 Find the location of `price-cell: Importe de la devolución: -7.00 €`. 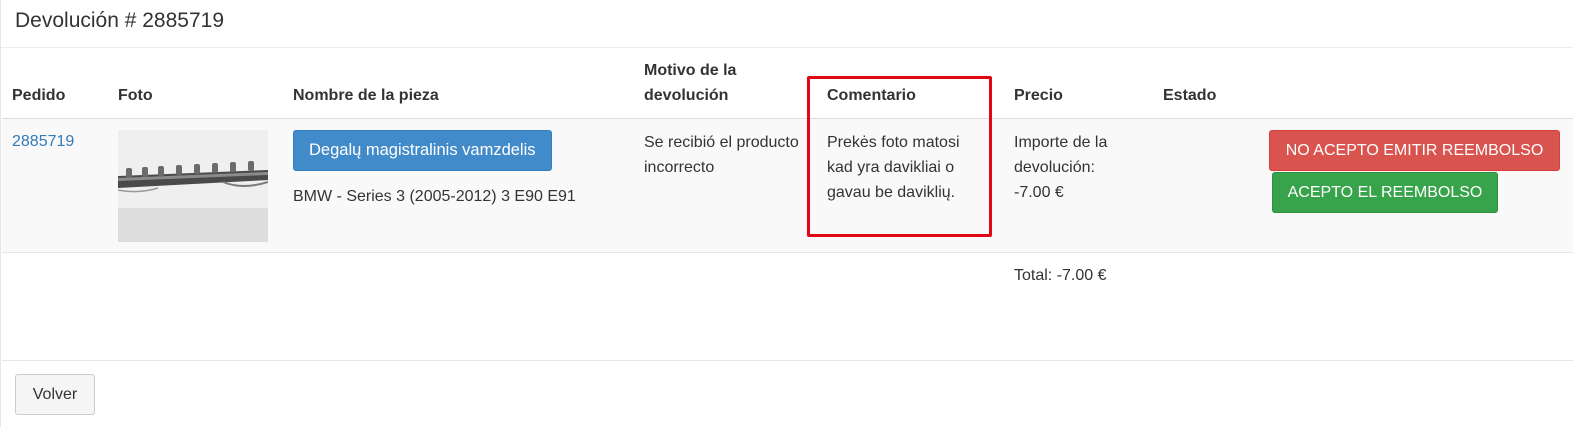

price-cell: Importe de la devolución: -7.00 € is located at coordinates (1074, 167).